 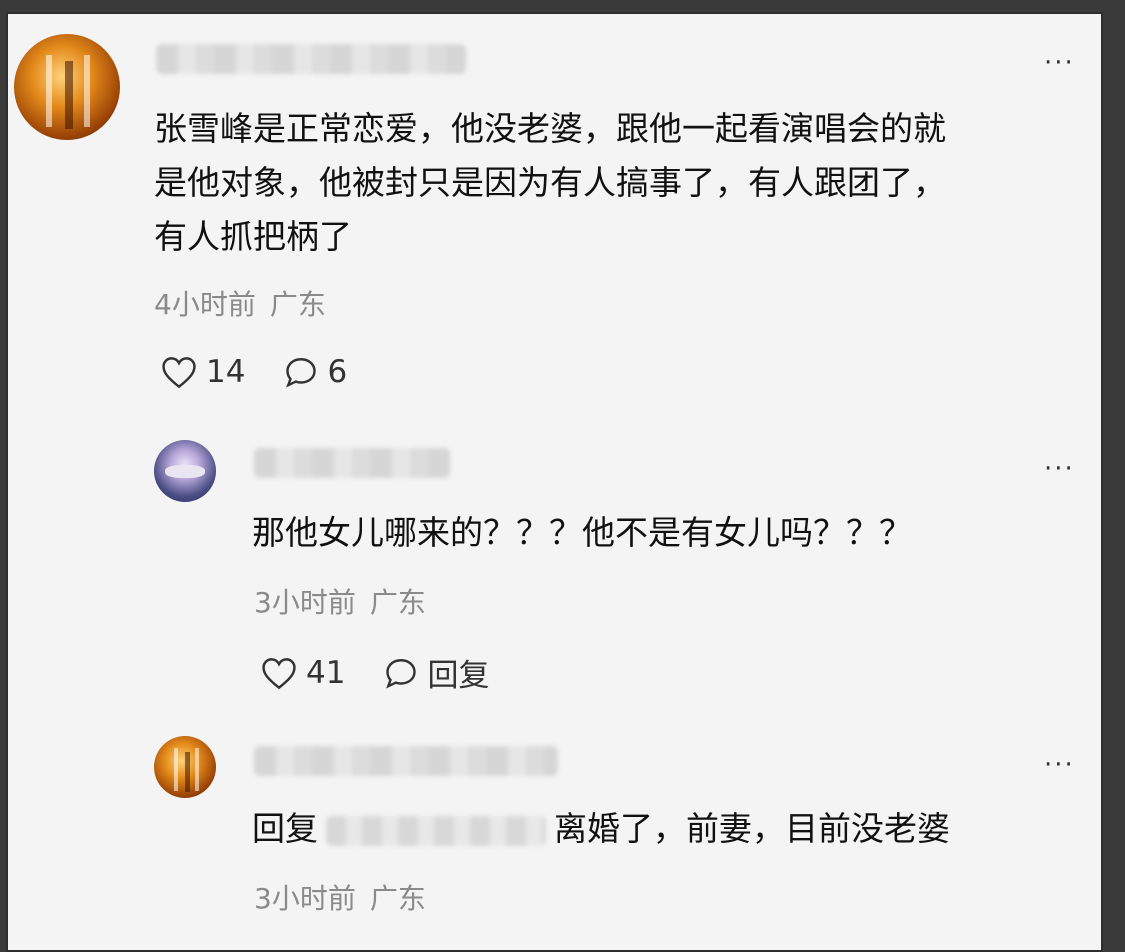 I want to click on like-button: 41, so click(x=302, y=673).